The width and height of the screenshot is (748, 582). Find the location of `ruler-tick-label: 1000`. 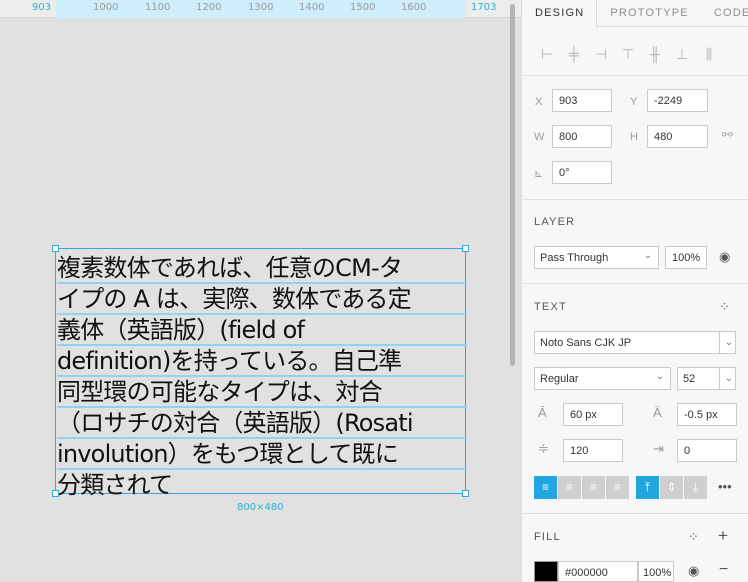

ruler-tick-label: 1000 is located at coordinates (106, 7).